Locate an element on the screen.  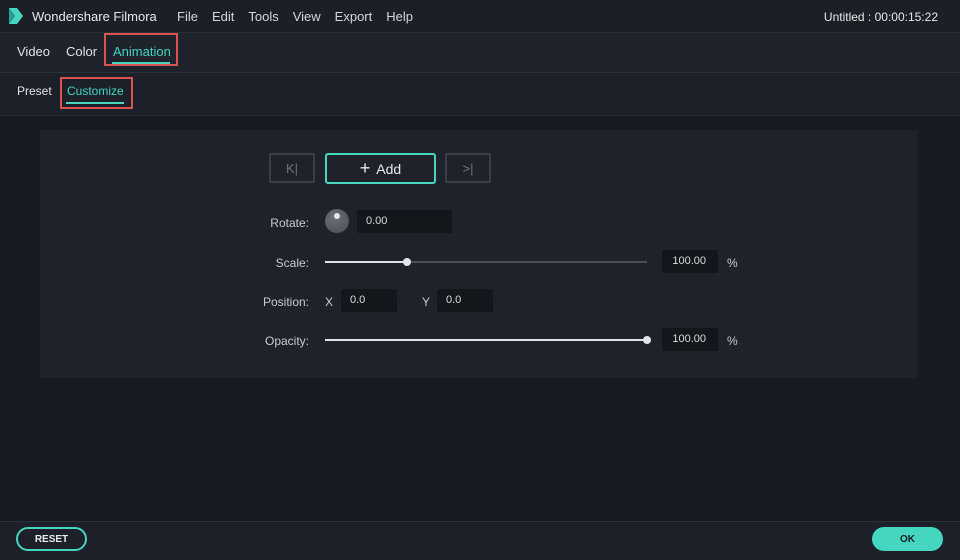
add-keyframe-label: Add is located at coordinates (389, 168).